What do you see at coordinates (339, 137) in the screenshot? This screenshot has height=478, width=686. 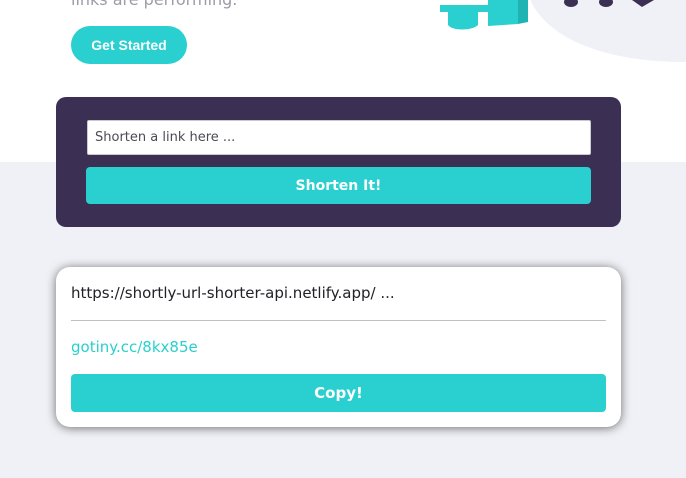 I see `link-input` at bounding box center [339, 137].